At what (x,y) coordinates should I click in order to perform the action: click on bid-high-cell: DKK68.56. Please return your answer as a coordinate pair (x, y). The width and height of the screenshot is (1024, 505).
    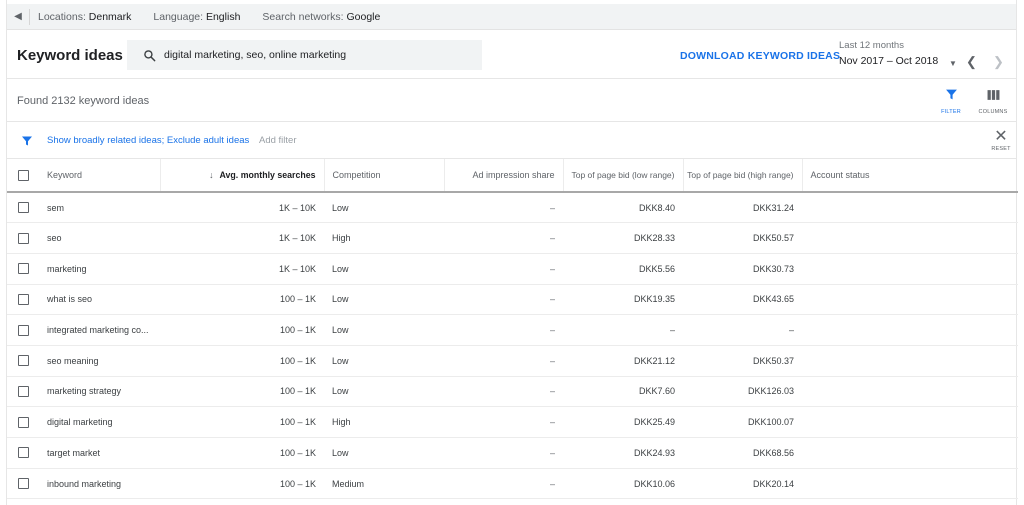
    Looking at the image, I should click on (742, 453).